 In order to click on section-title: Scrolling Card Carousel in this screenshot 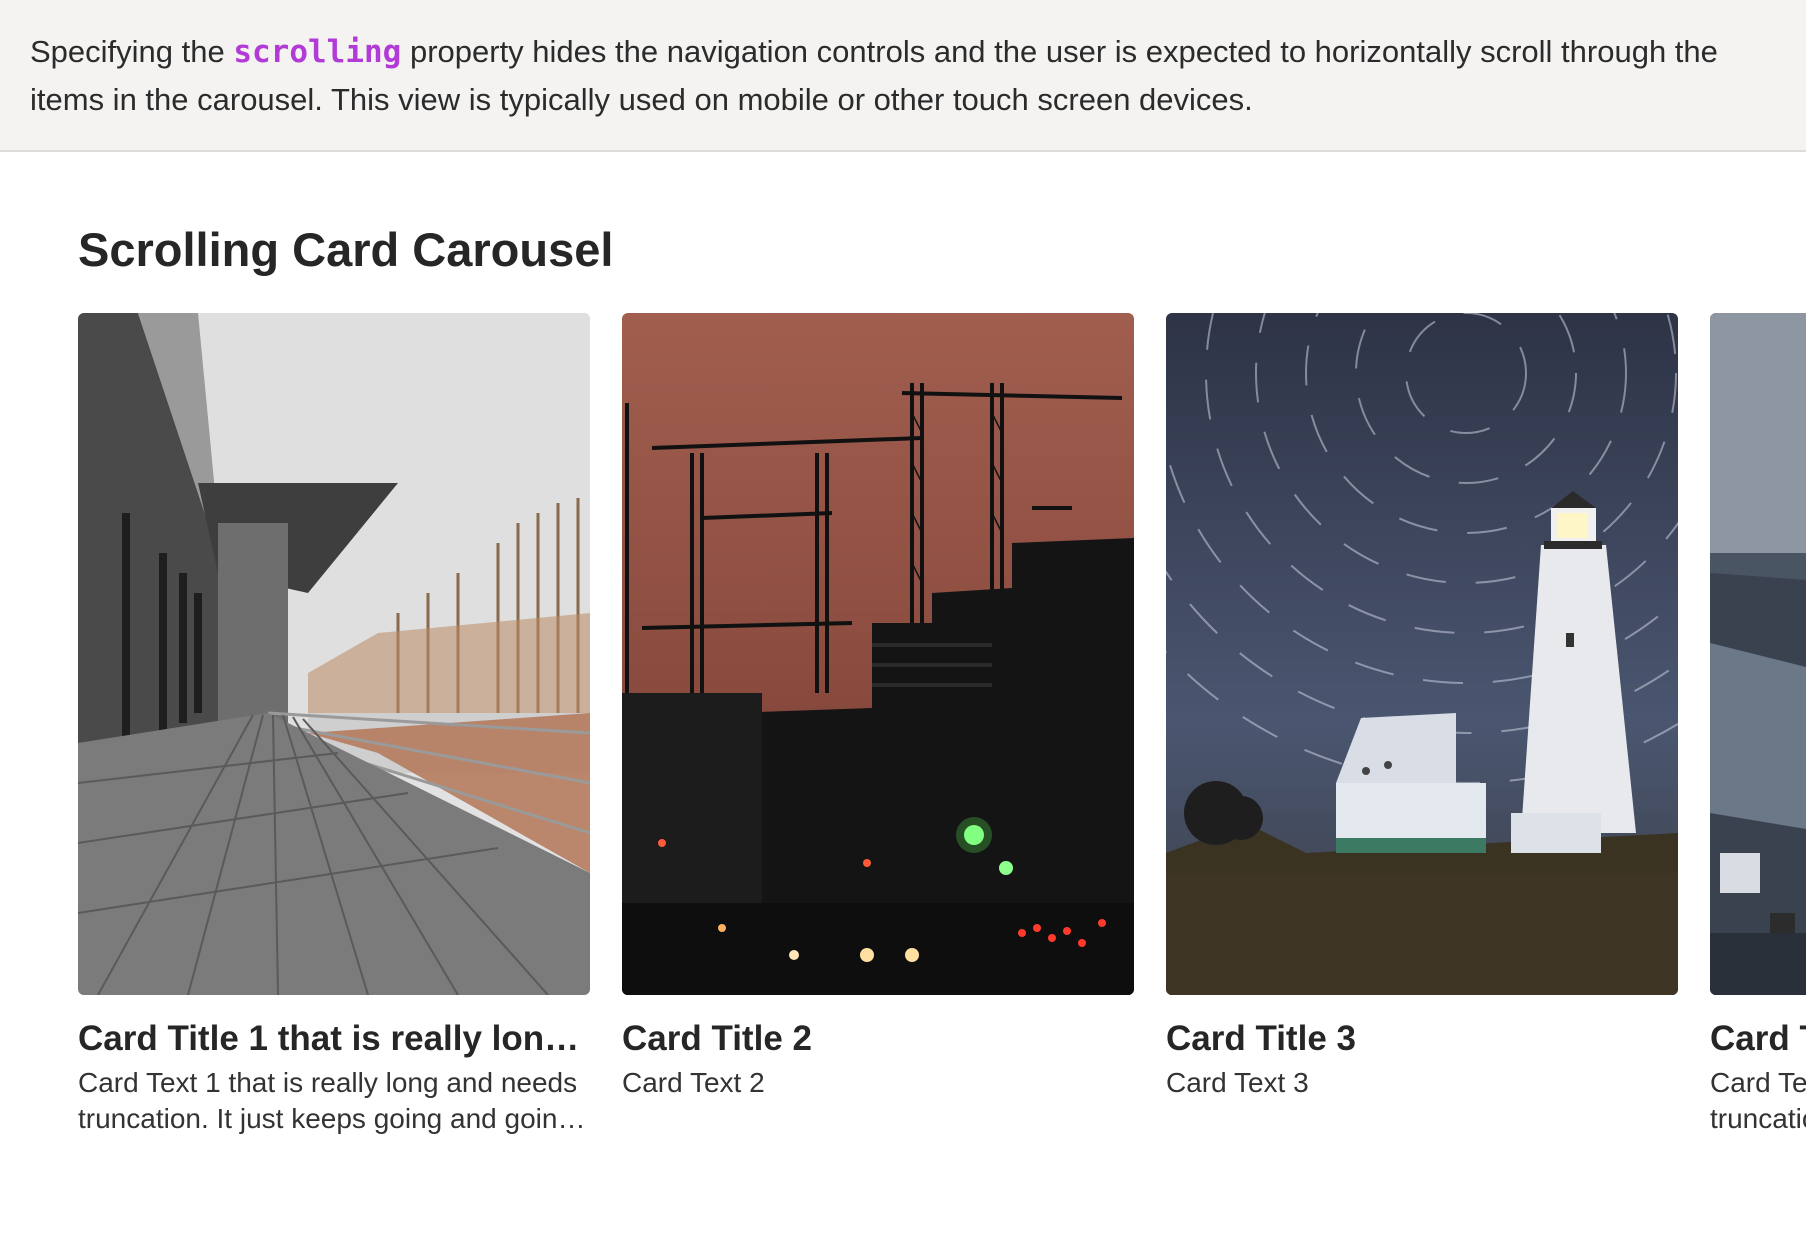, I will do `click(346, 249)`.